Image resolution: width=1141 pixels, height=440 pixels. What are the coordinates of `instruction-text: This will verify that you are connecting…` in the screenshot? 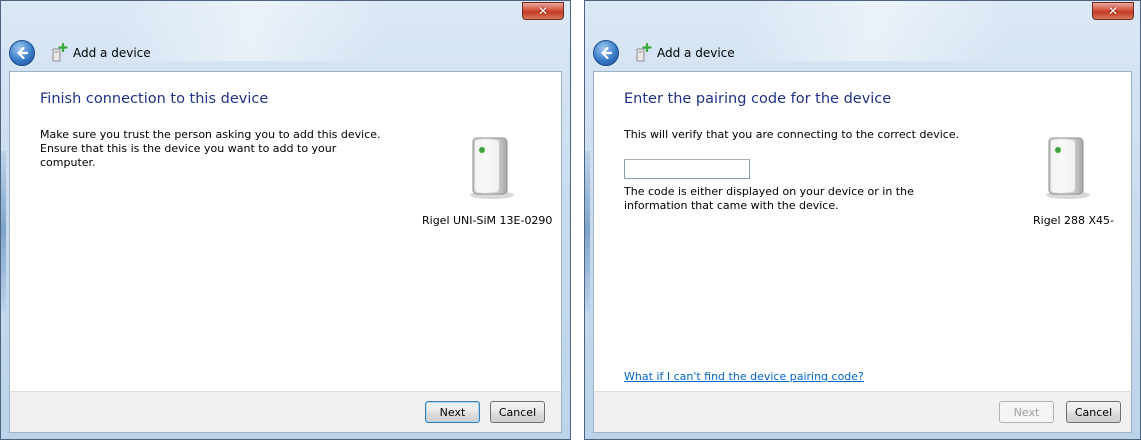 It's located at (792, 134).